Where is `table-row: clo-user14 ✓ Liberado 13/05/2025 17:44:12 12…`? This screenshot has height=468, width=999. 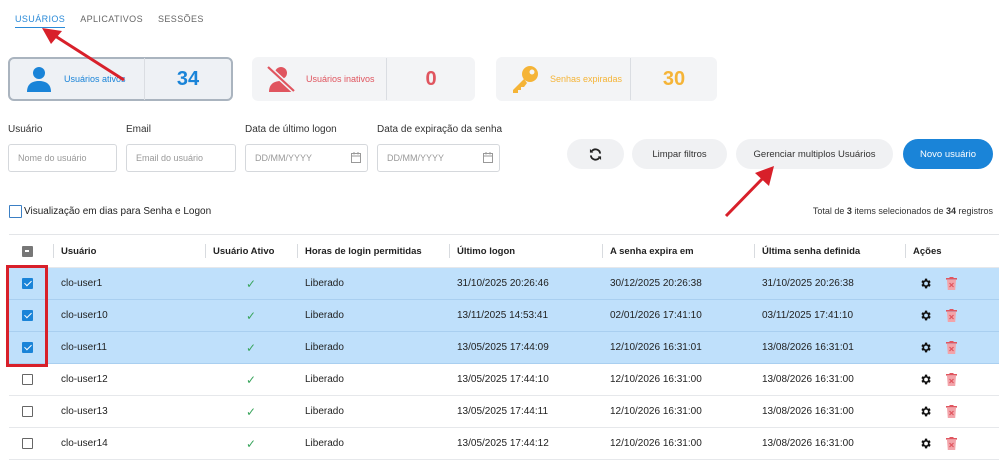
table-row: clo-user14 ✓ Liberado 13/05/2025 17:44:12 12… is located at coordinates (504, 444).